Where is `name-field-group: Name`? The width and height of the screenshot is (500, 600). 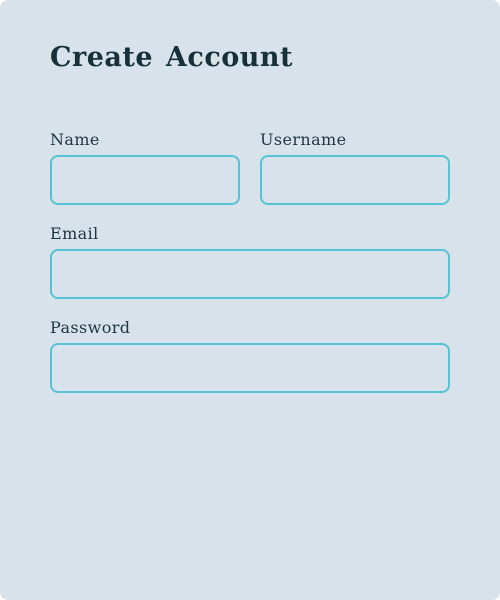 name-field-group: Name is located at coordinates (145, 168).